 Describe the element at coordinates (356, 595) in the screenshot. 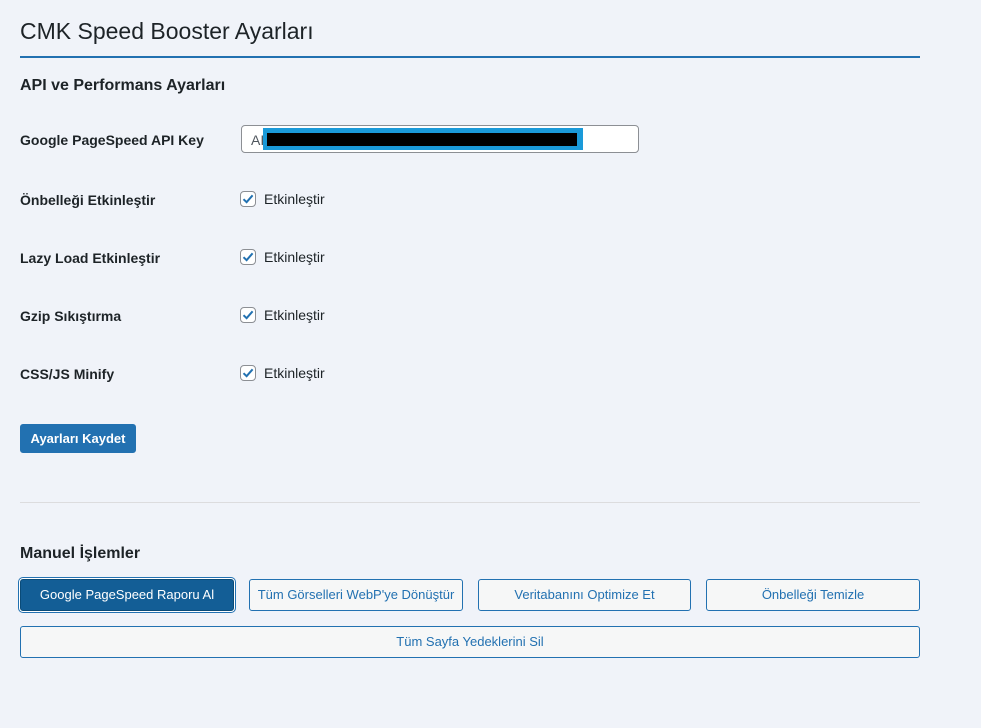

I see `convert-webp-button: Tüm Görselleri WebP'ye Dönüştür` at that location.